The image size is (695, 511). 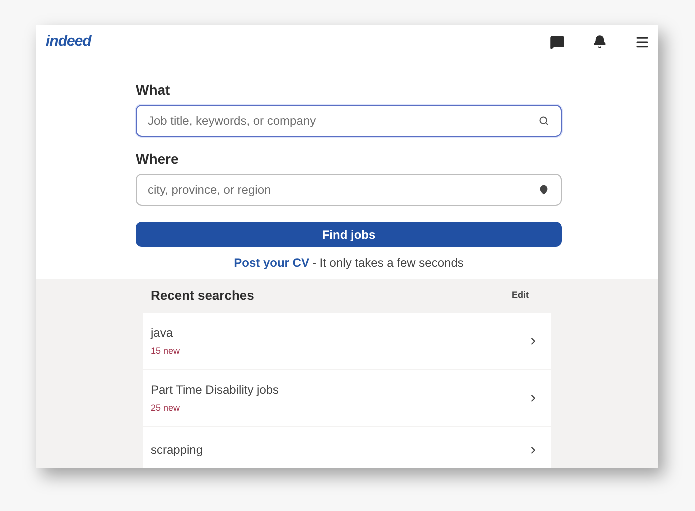 What do you see at coordinates (349, 190) in the screenshot?
I see `input-field: city, province, or region` at bounding box center [349, 190].